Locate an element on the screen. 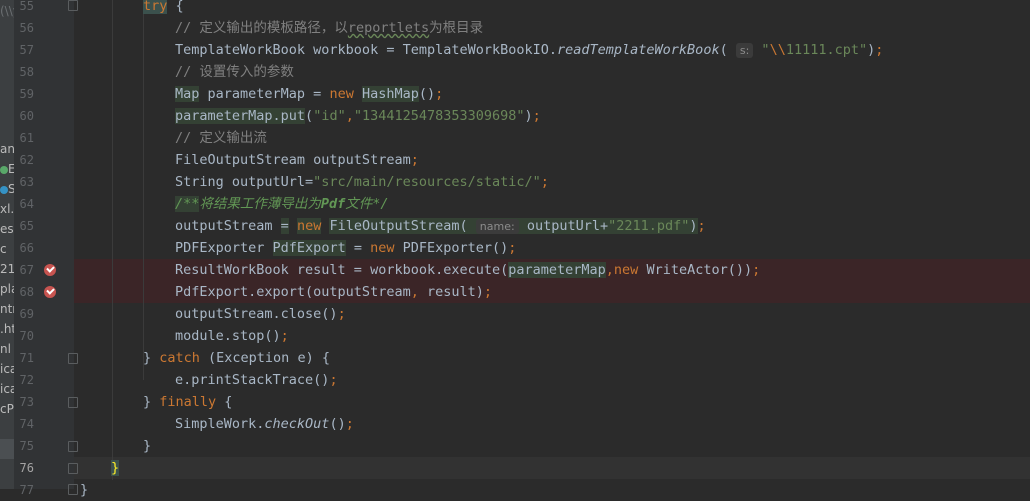 This screenshot has width=1030, height=501. line-number: 63 is located at coordinates (26, 182).